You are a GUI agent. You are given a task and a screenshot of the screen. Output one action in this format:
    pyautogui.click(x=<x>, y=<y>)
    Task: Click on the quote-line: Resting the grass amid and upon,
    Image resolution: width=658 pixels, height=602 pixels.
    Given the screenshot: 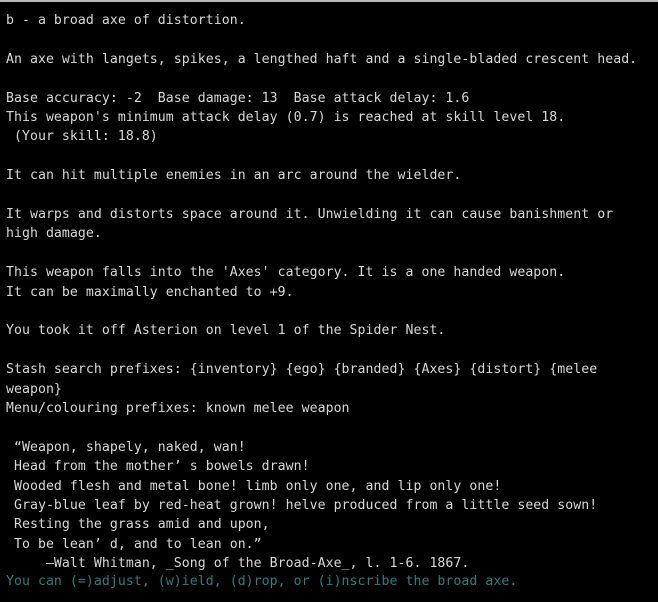 What is the action you would take?
    pyautogui.click(x=138, y=525)
    